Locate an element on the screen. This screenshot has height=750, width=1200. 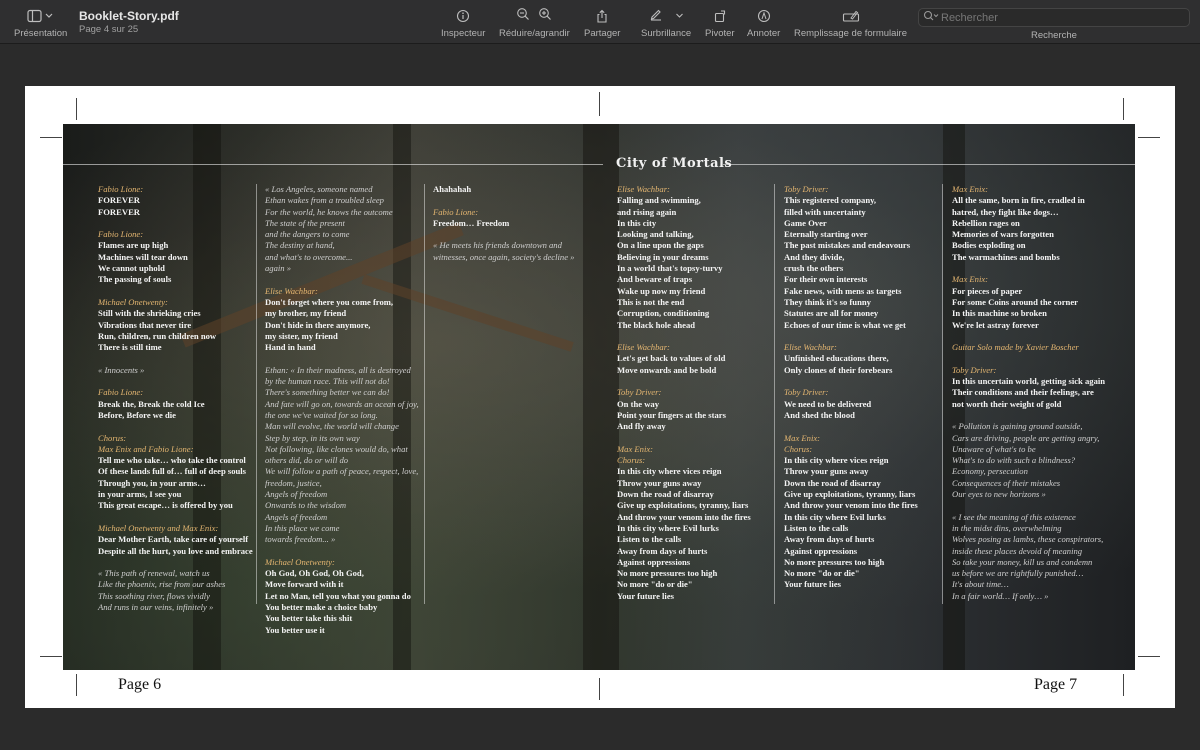
info-icon is located at coordinates (463, 16).